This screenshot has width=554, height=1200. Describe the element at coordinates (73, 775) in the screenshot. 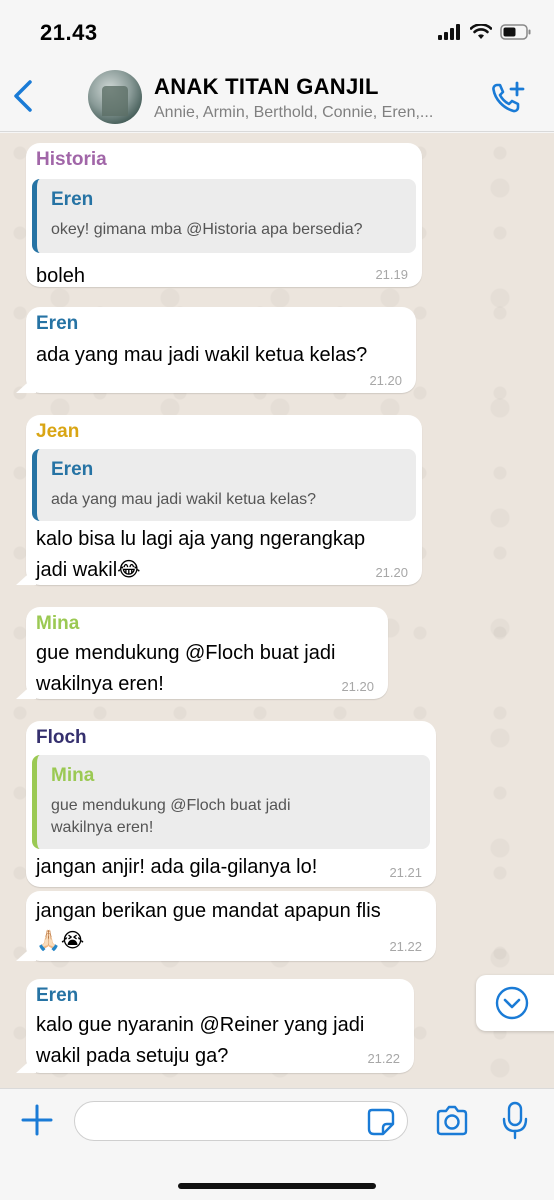

I see `quoted-sender: Mina` at that location.